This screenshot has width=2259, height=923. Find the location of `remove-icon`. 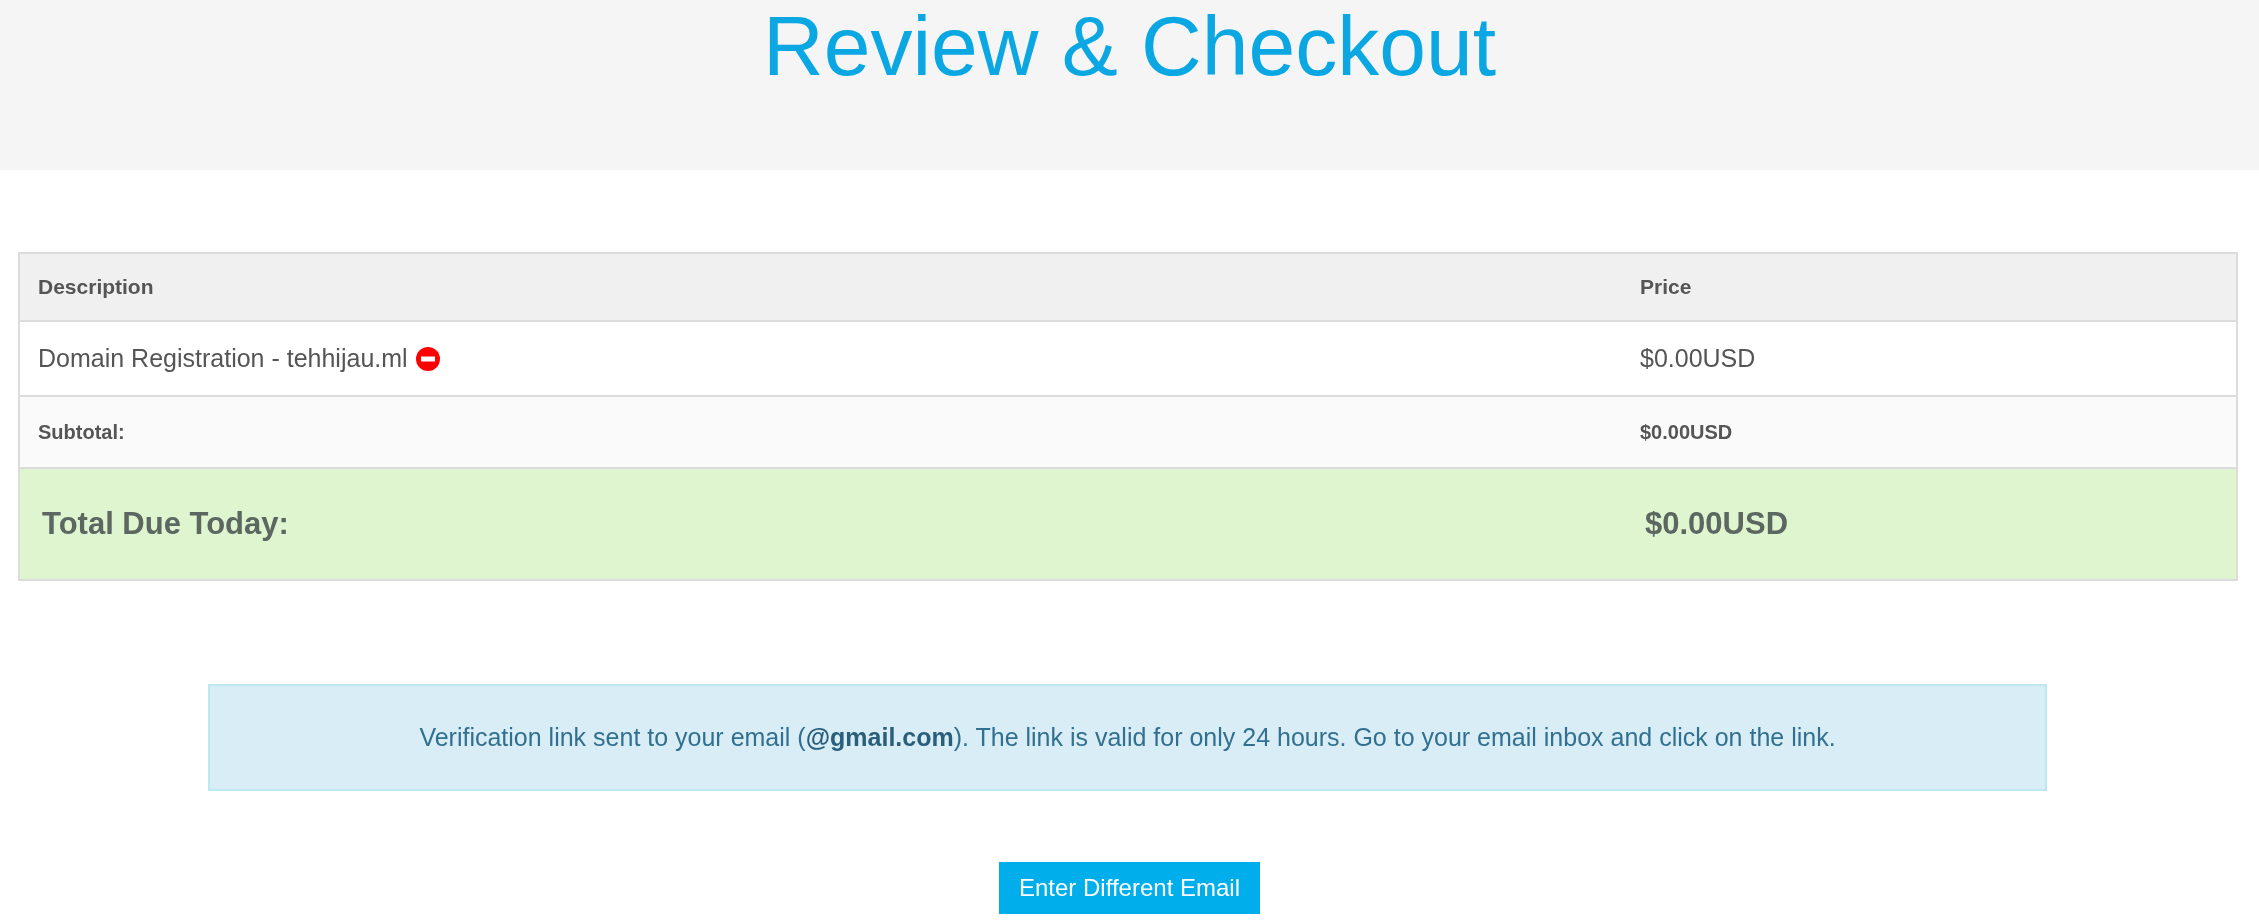

remove-icon is located at coordinates (427, 358).